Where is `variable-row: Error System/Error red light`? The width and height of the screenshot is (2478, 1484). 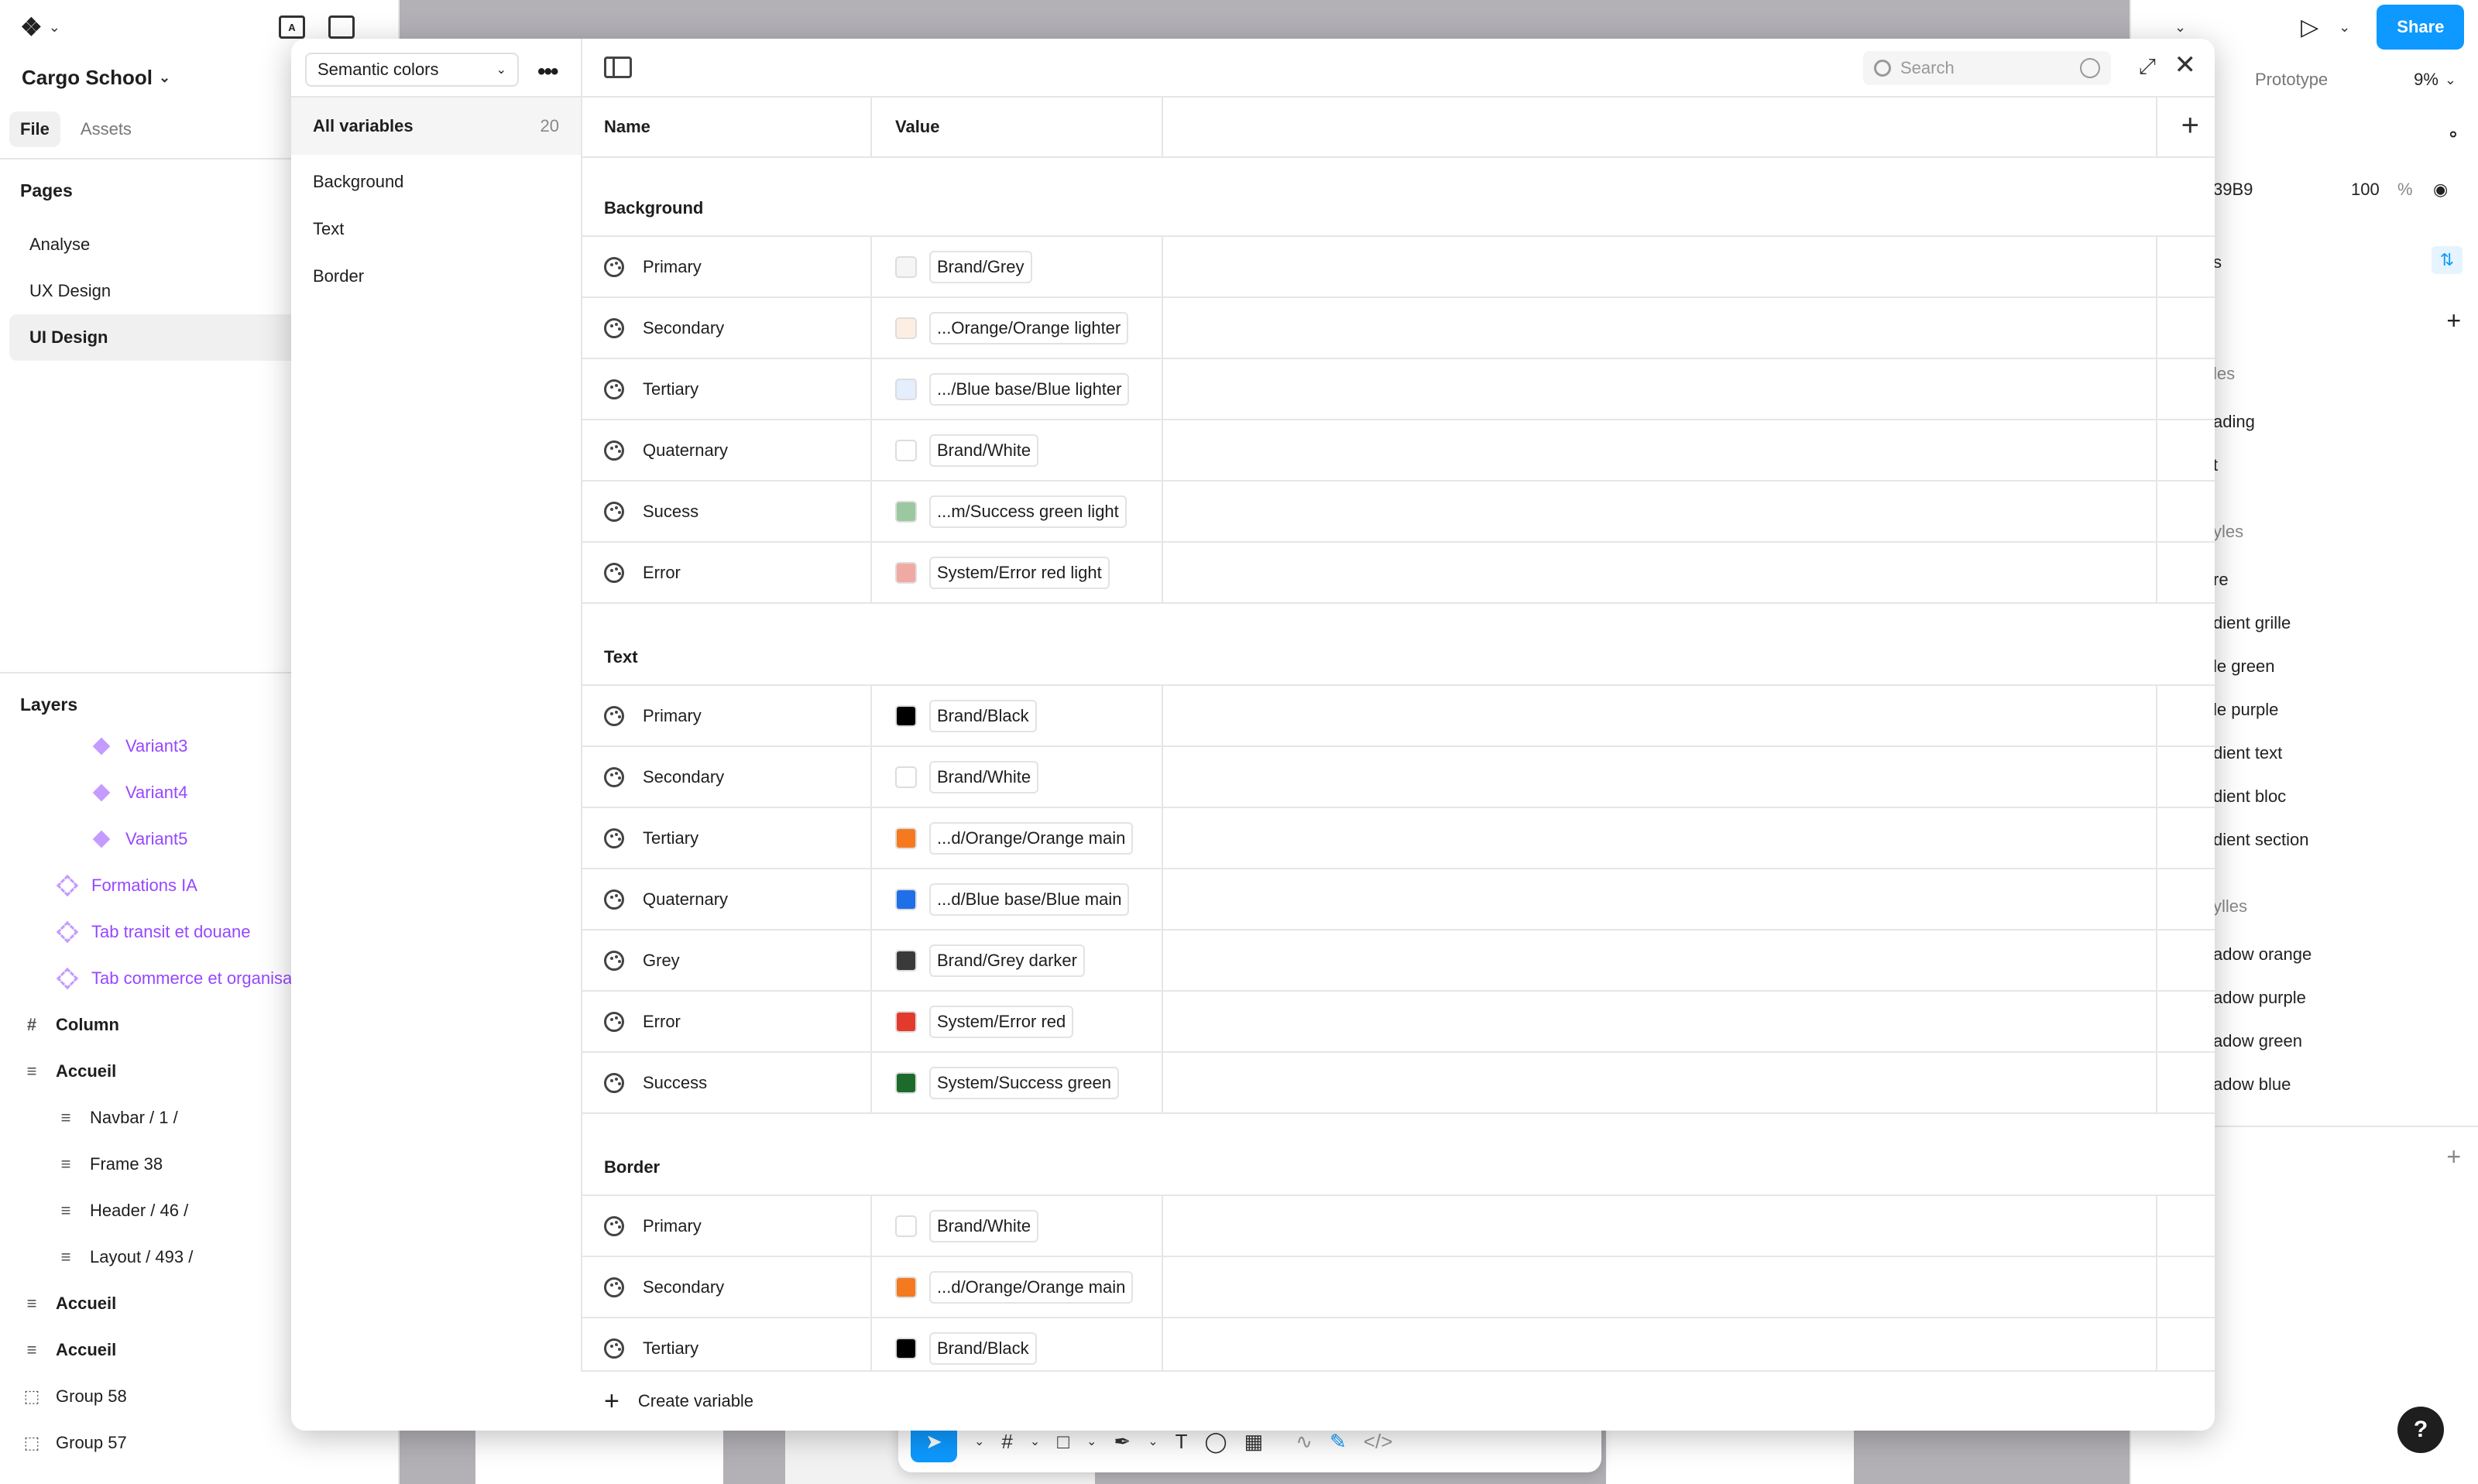 variable-row: Error System/Error red light is located at coordinates (1398, 573).